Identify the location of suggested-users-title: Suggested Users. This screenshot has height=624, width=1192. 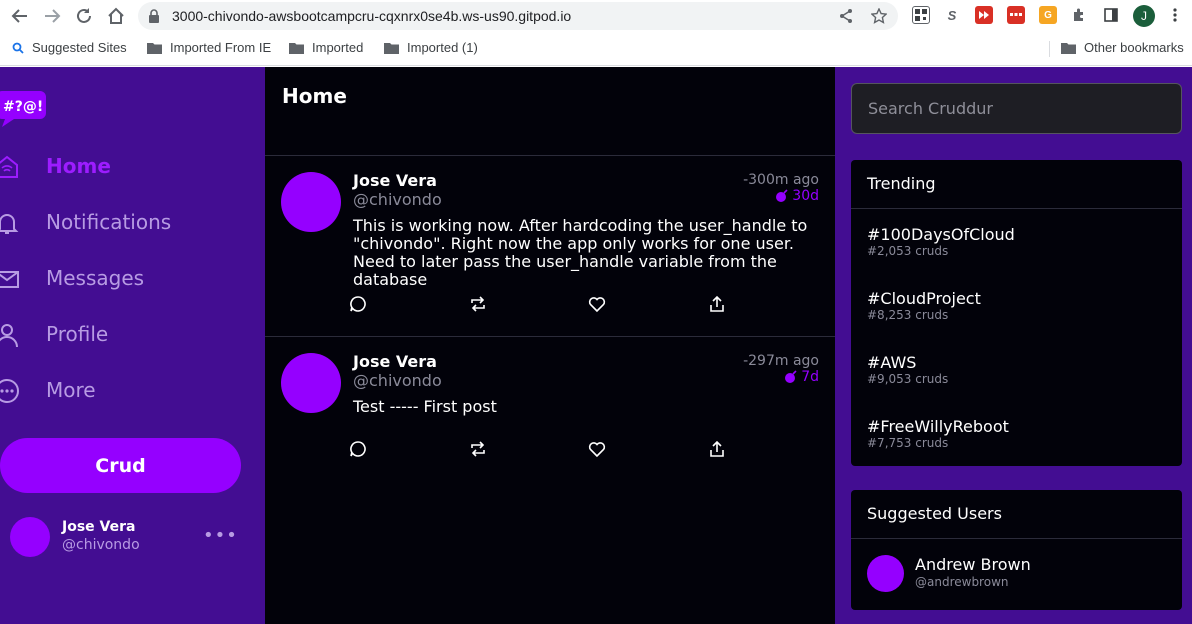
(934, 513).